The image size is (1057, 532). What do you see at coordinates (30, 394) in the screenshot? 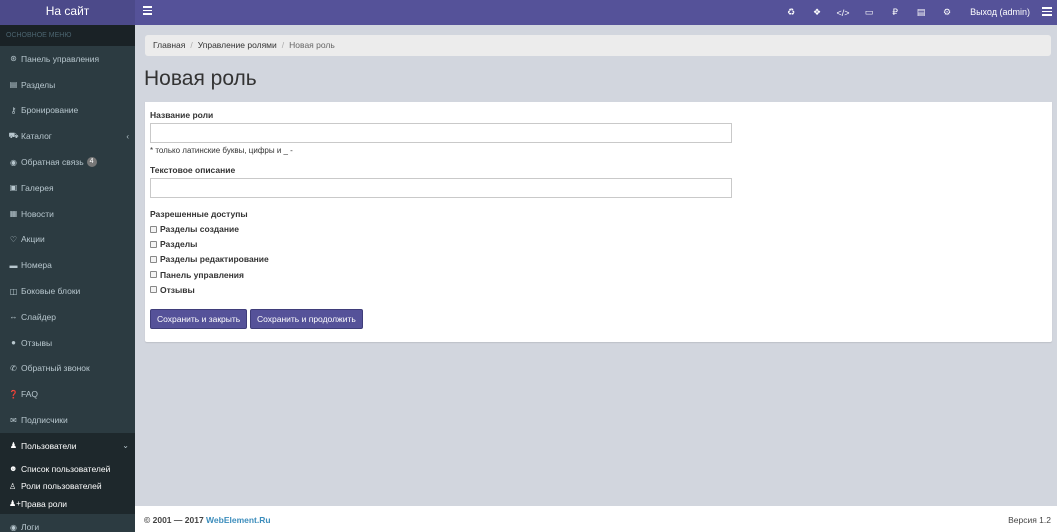
I see `sidebar-item-label: FAQ` at bounding box center [30, 394].